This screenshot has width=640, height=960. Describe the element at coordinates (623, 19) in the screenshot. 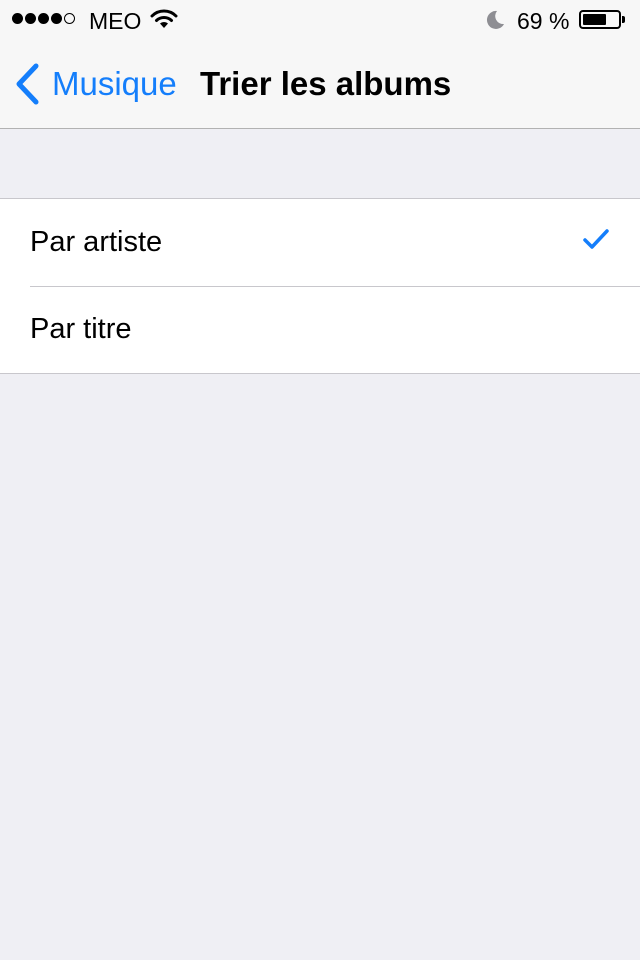

I see `battery-tip` at that location.